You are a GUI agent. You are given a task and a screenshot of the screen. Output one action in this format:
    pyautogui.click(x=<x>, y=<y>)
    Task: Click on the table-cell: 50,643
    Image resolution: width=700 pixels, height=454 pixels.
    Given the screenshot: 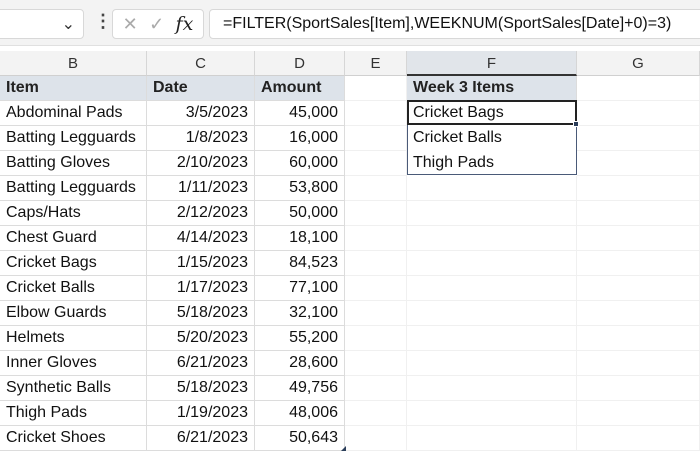 What is the action you would take?
    pyautogui.click(x=300, y=438)
    